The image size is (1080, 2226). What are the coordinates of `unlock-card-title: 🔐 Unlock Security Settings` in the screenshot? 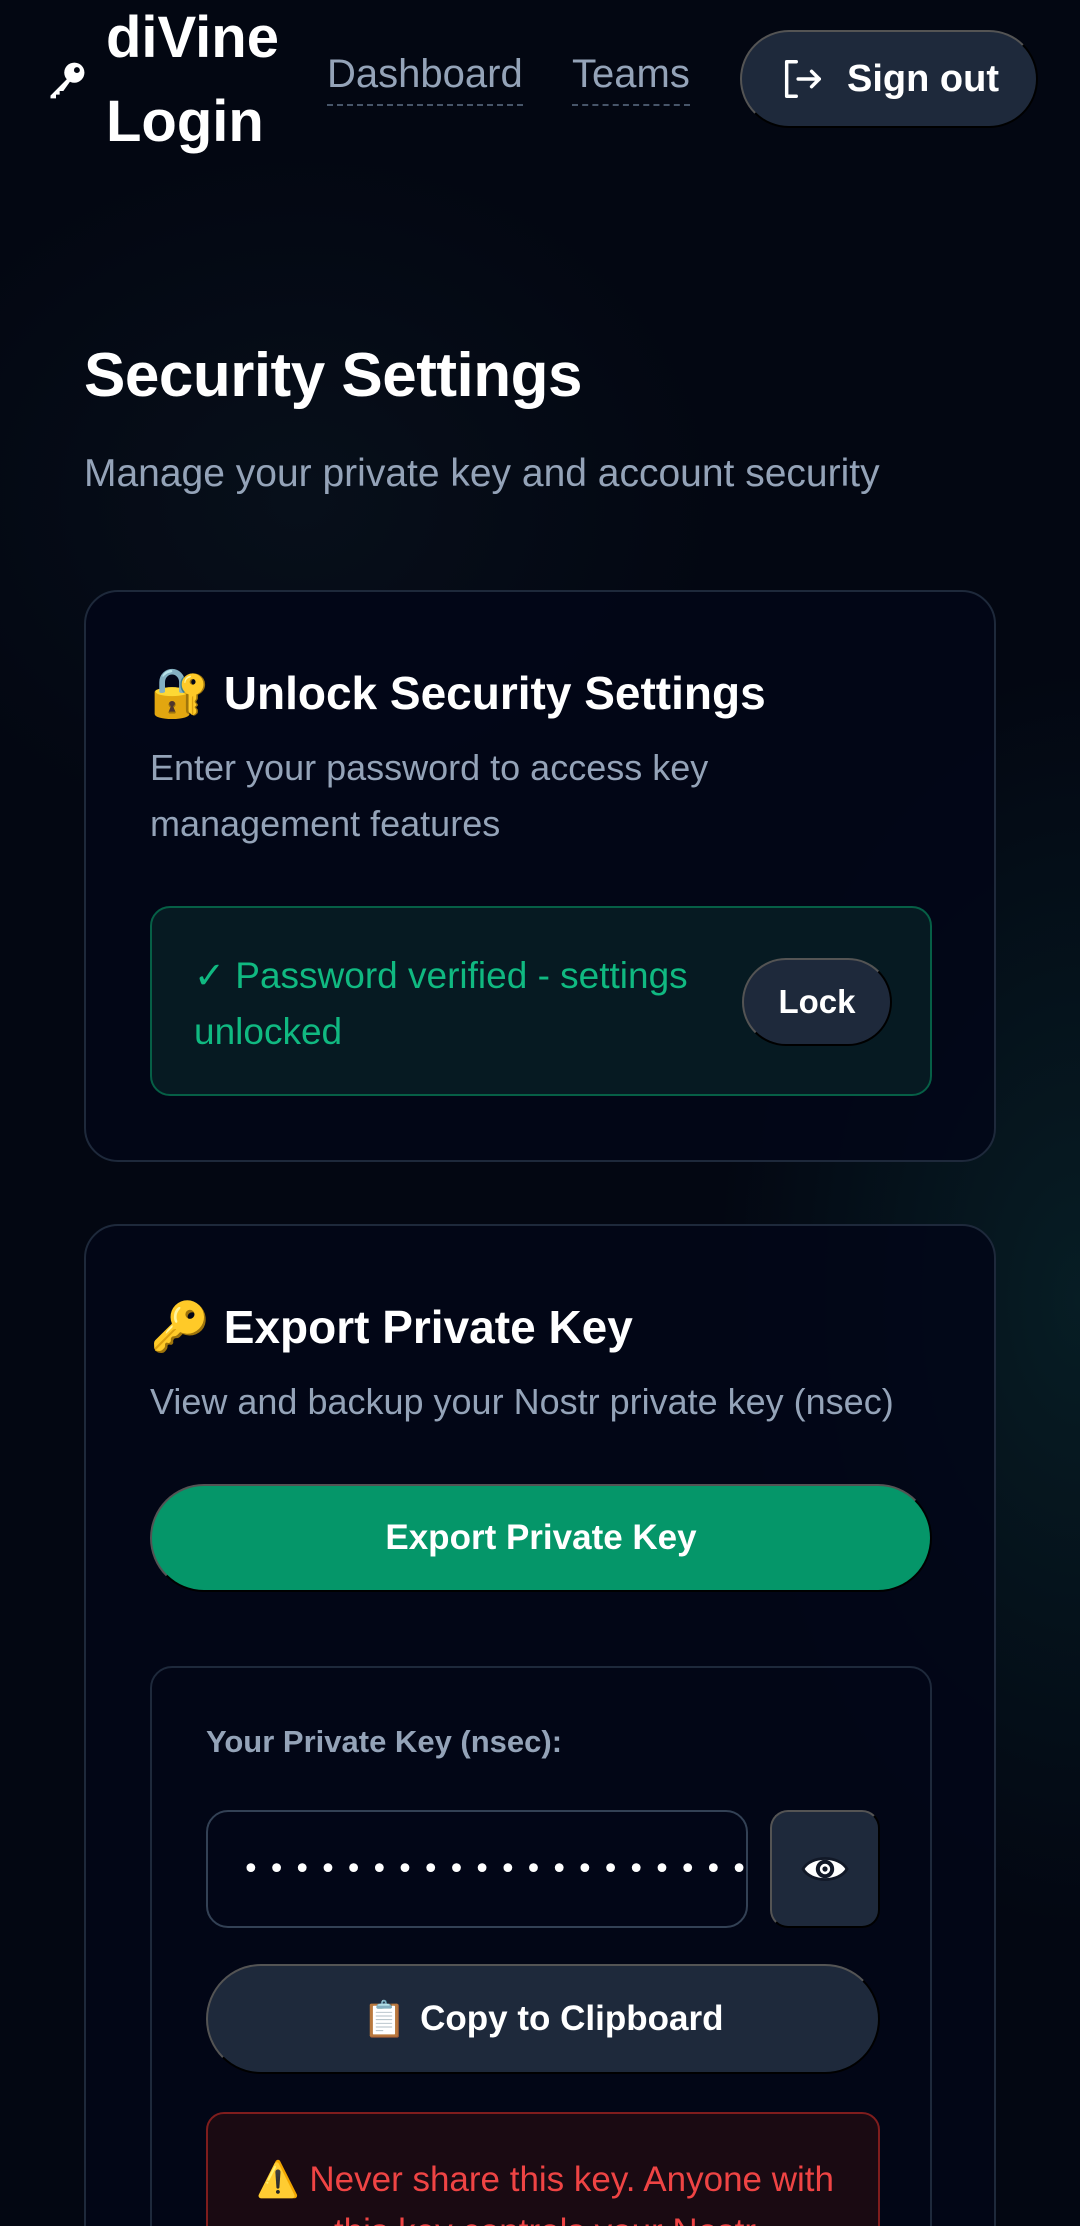 It's located at (458, 692).